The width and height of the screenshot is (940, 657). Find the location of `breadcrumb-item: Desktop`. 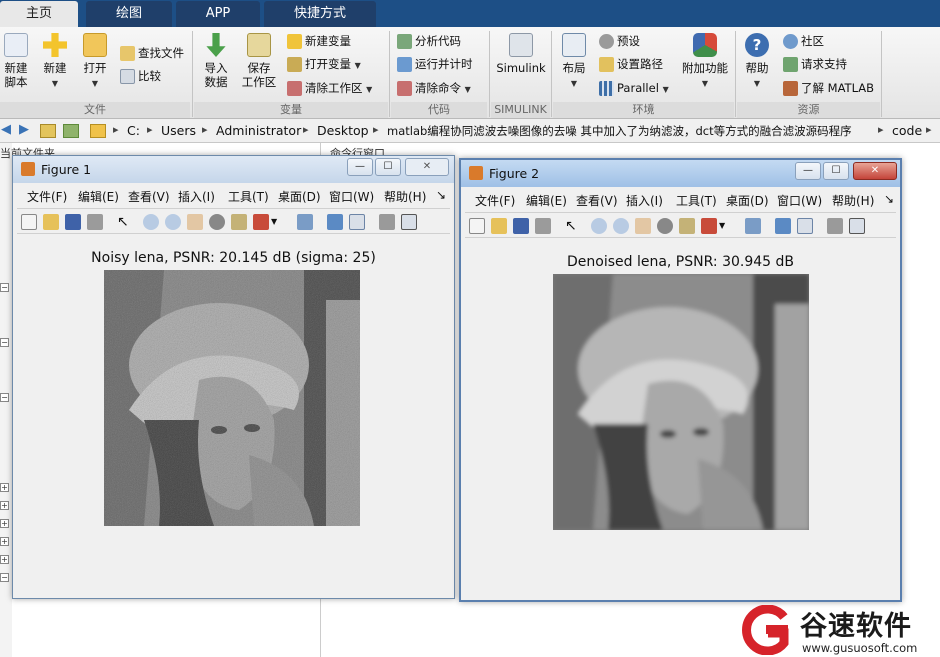

breadcrumb-item: Desktop is located at coordinates (343, 130).